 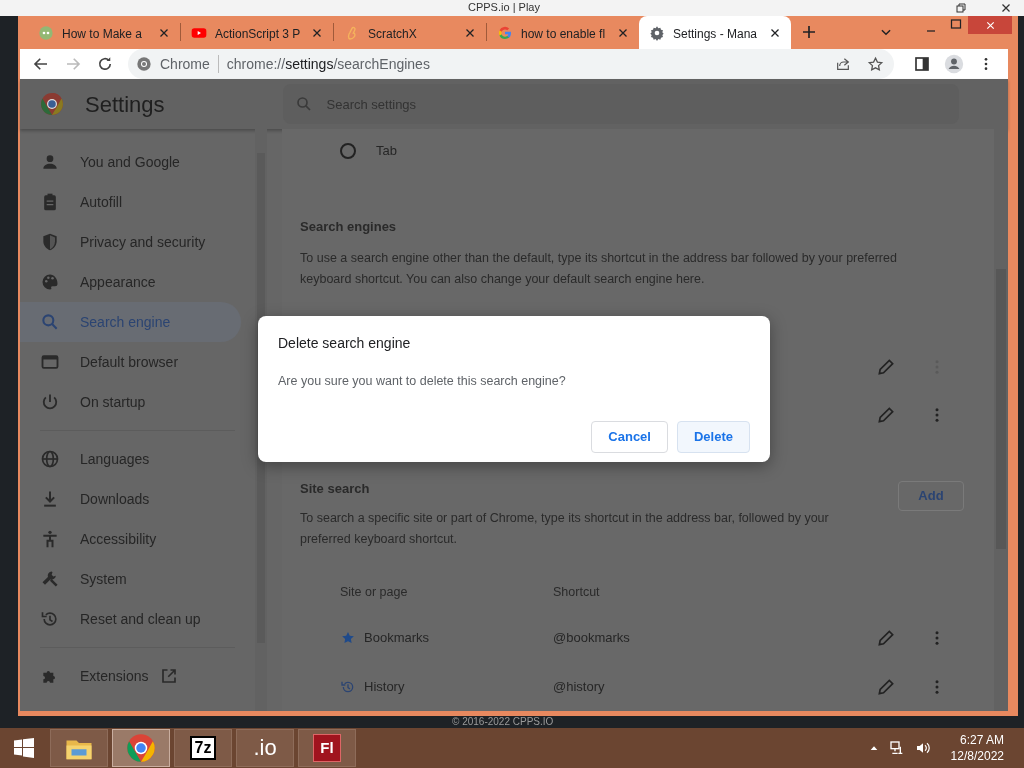 What do you see at coordinates (41, 64) in the screenshot?
I see `back-icon` at bounding box center [41, 64].